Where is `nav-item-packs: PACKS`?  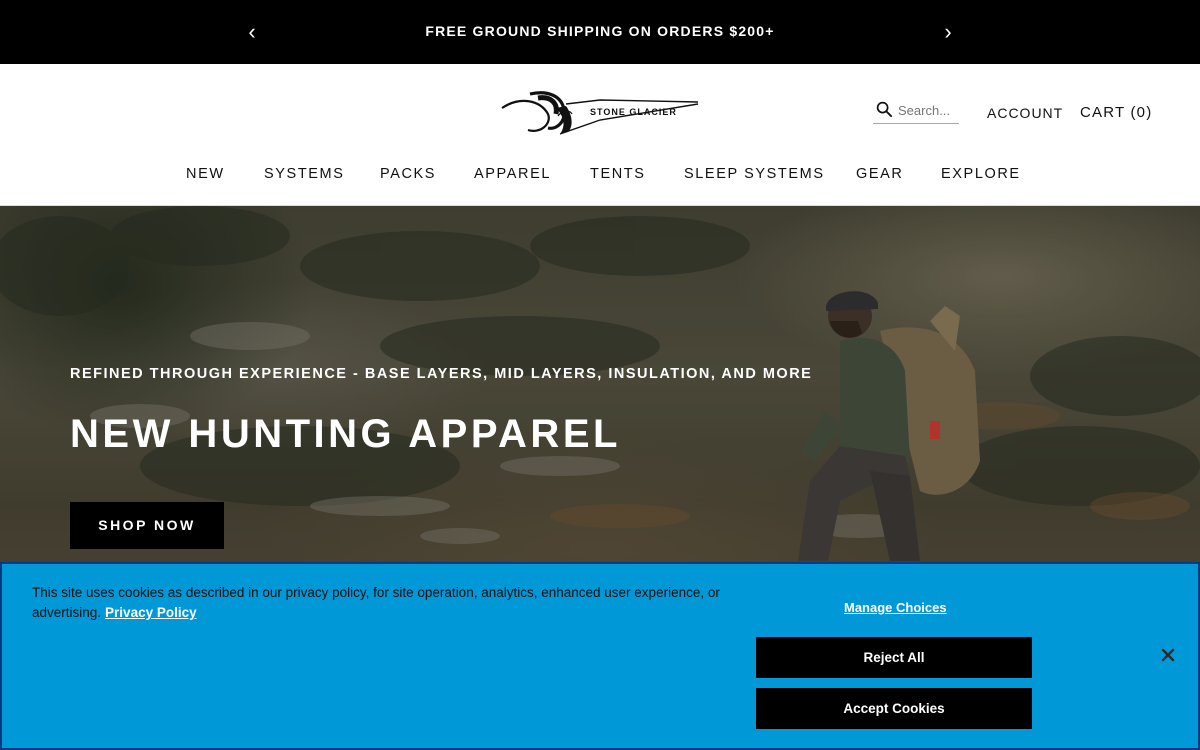 nav-item-packs: PACKS is located at coordinates (408, 174).